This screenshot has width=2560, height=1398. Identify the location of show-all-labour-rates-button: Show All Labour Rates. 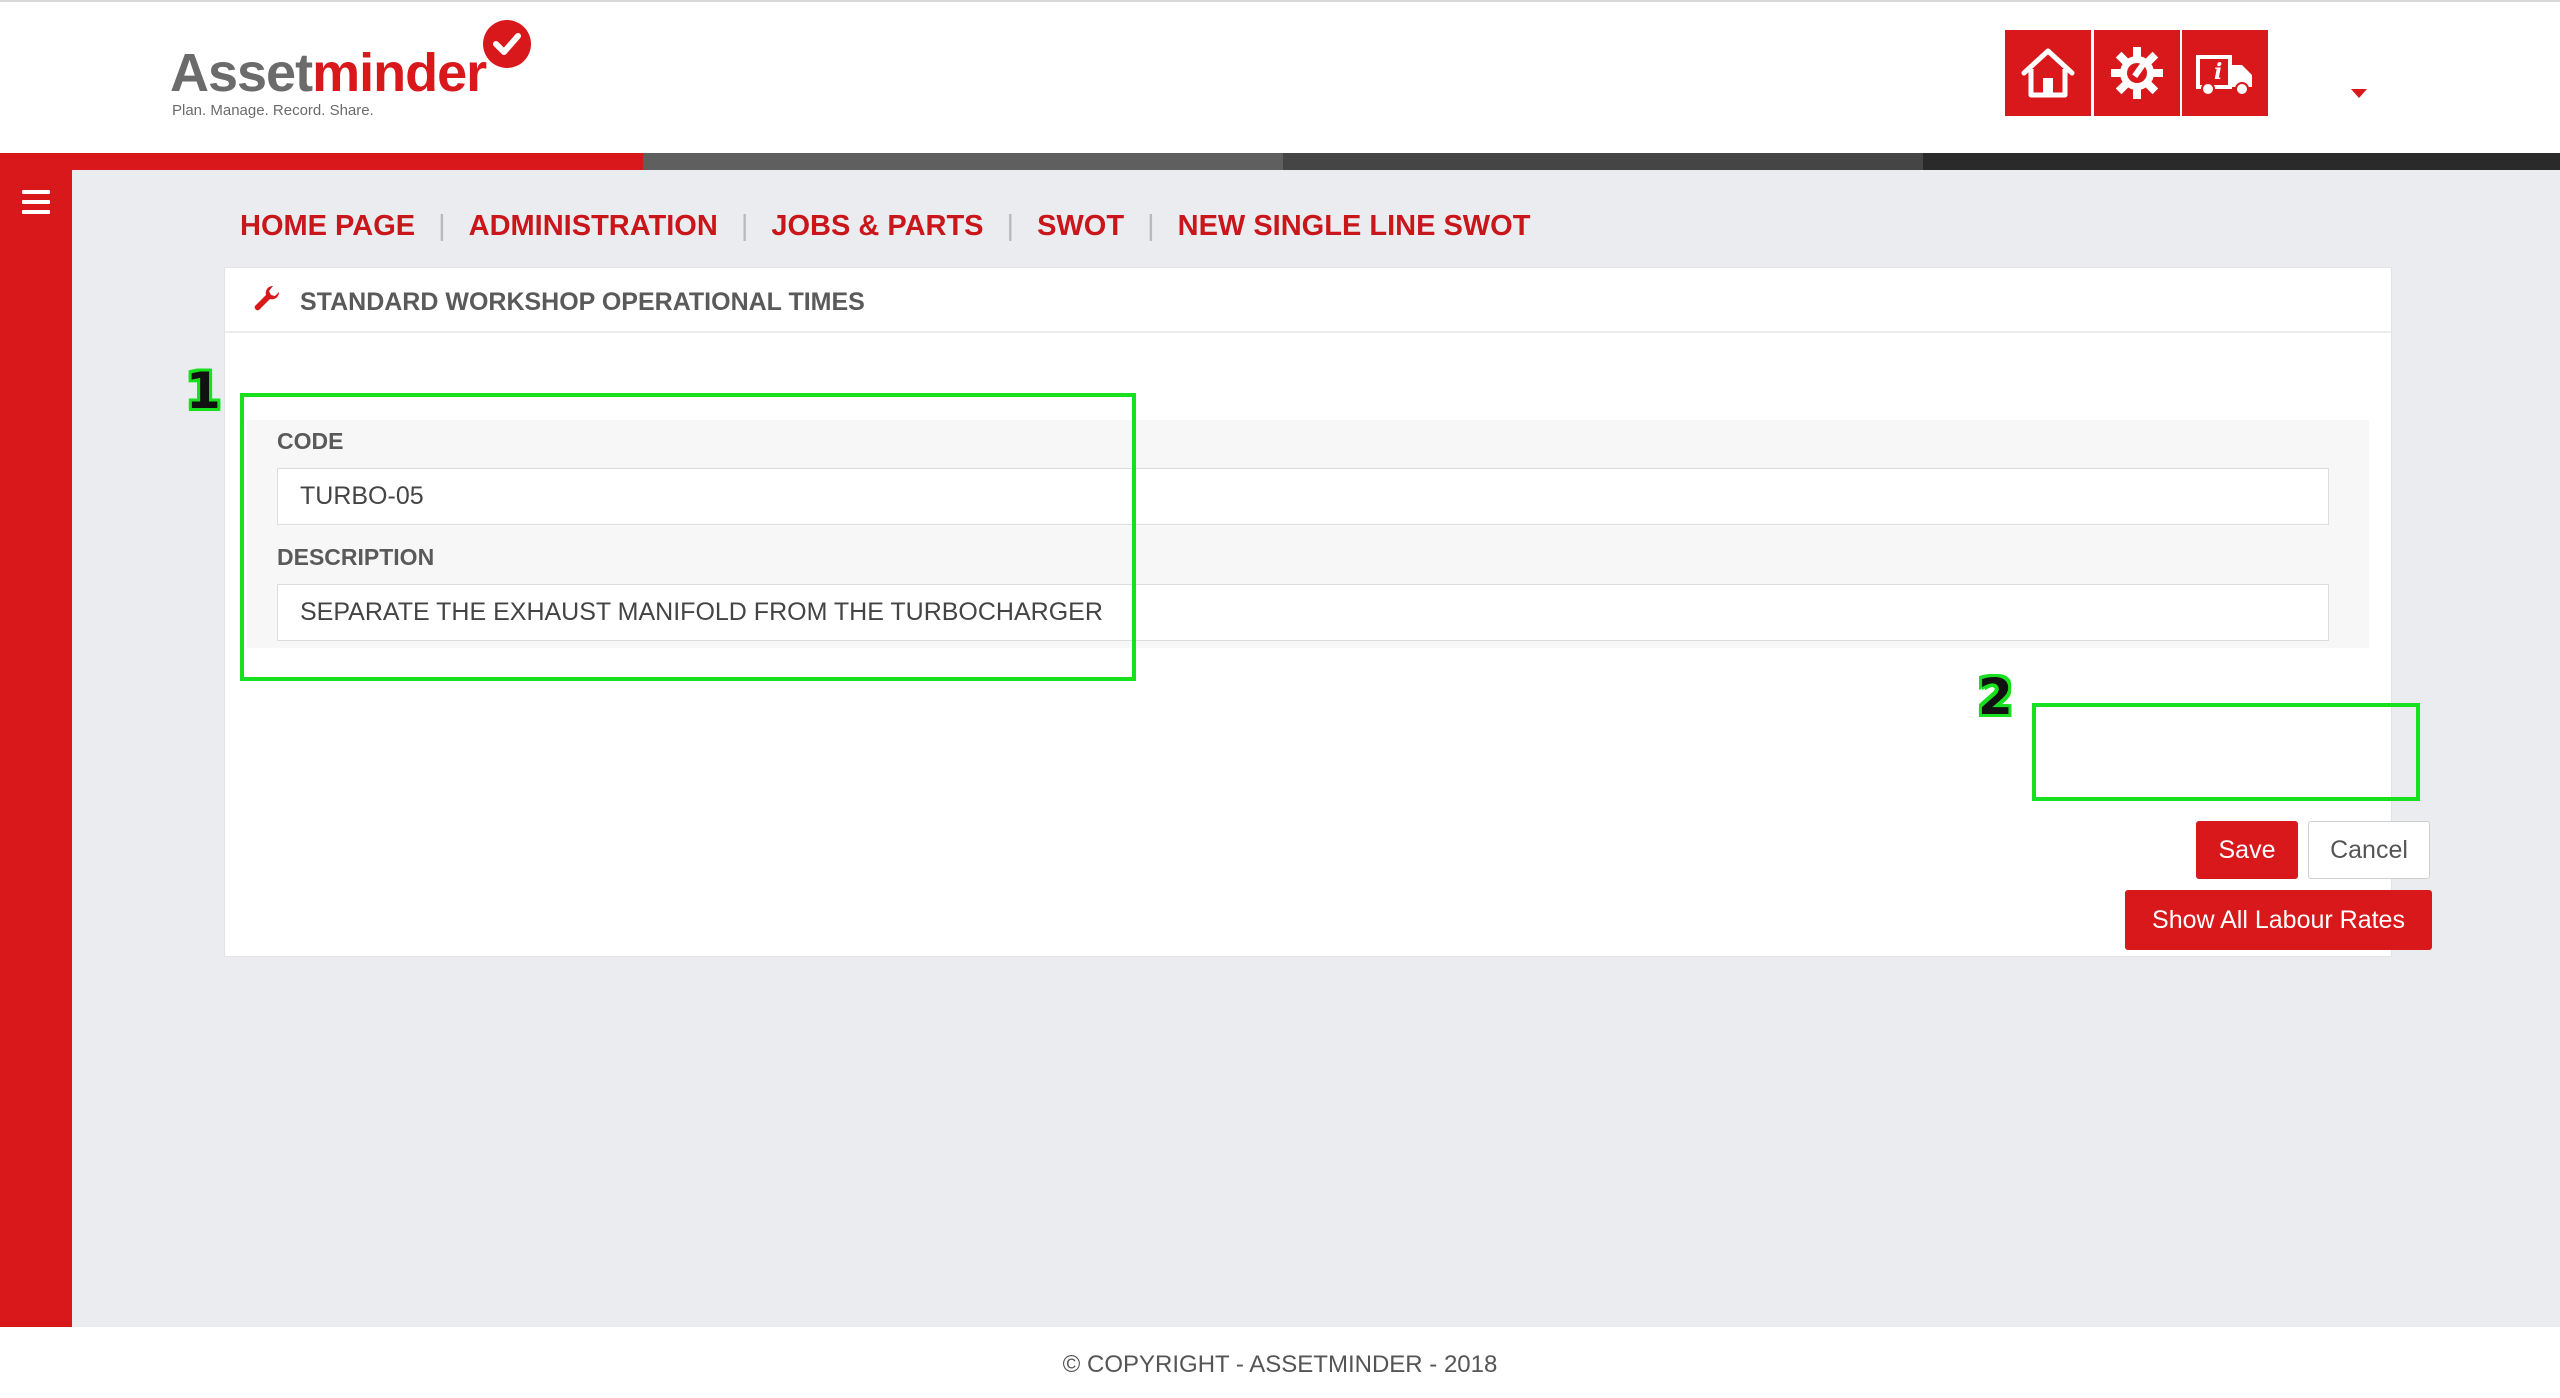
(2278, 920).